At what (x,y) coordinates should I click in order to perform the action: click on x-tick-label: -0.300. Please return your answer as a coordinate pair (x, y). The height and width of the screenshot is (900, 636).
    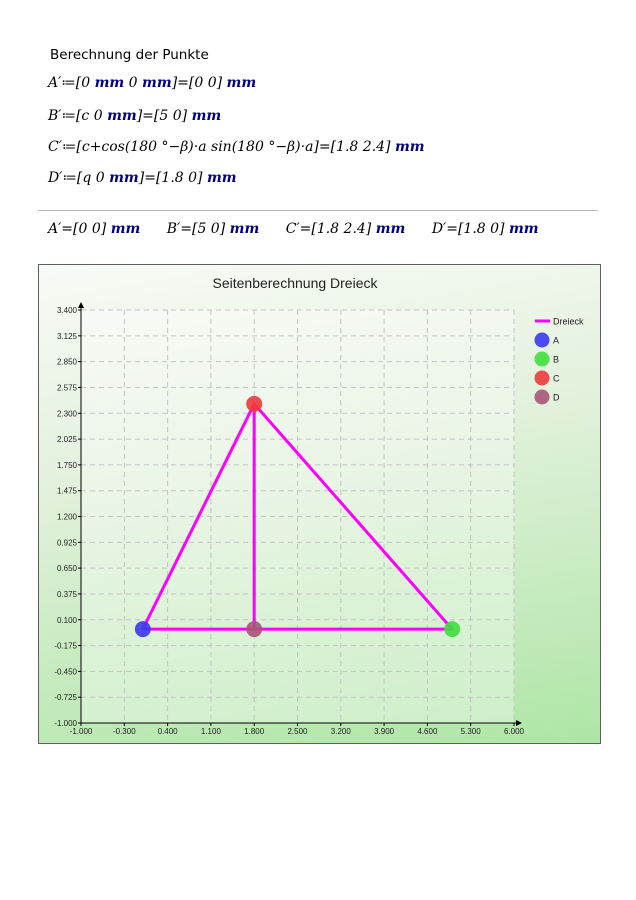
    Looking at the image, I should click on (124, 731).